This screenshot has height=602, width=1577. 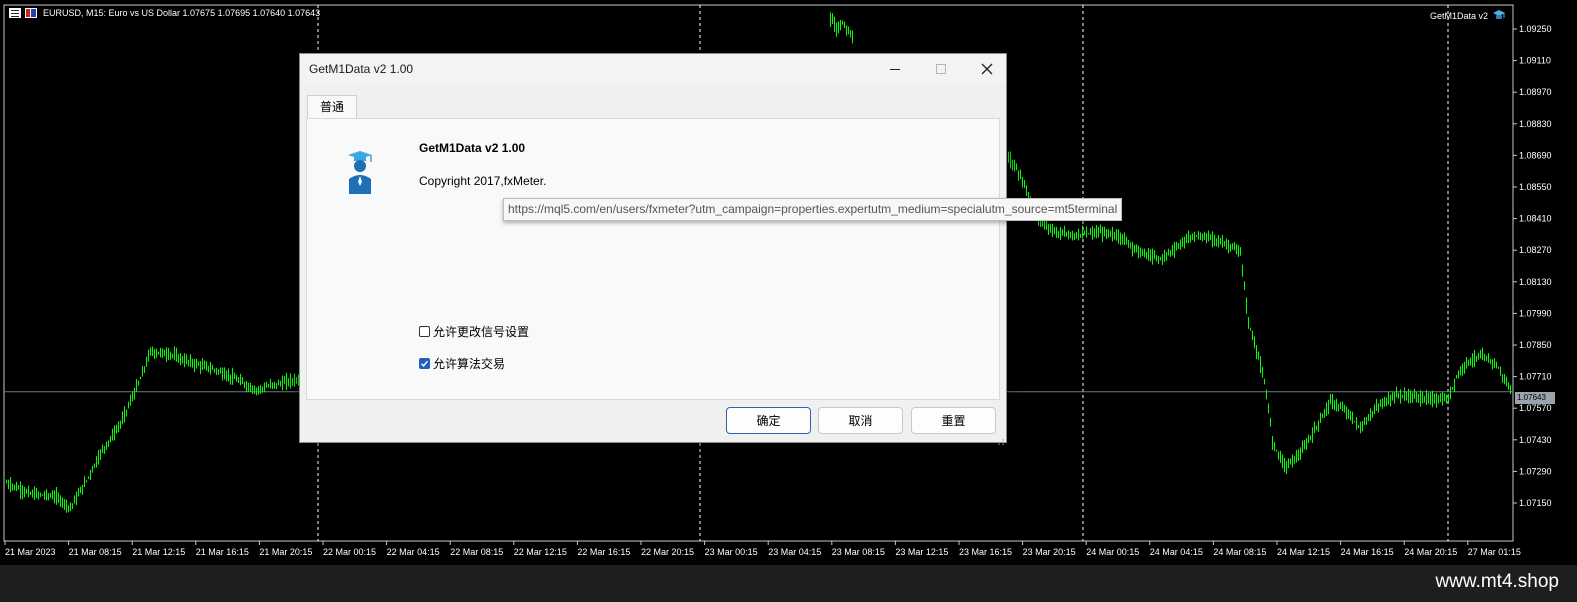 I want to click on time-tick-label: 24 Mar 12:15, so click(x=1303, y=552).